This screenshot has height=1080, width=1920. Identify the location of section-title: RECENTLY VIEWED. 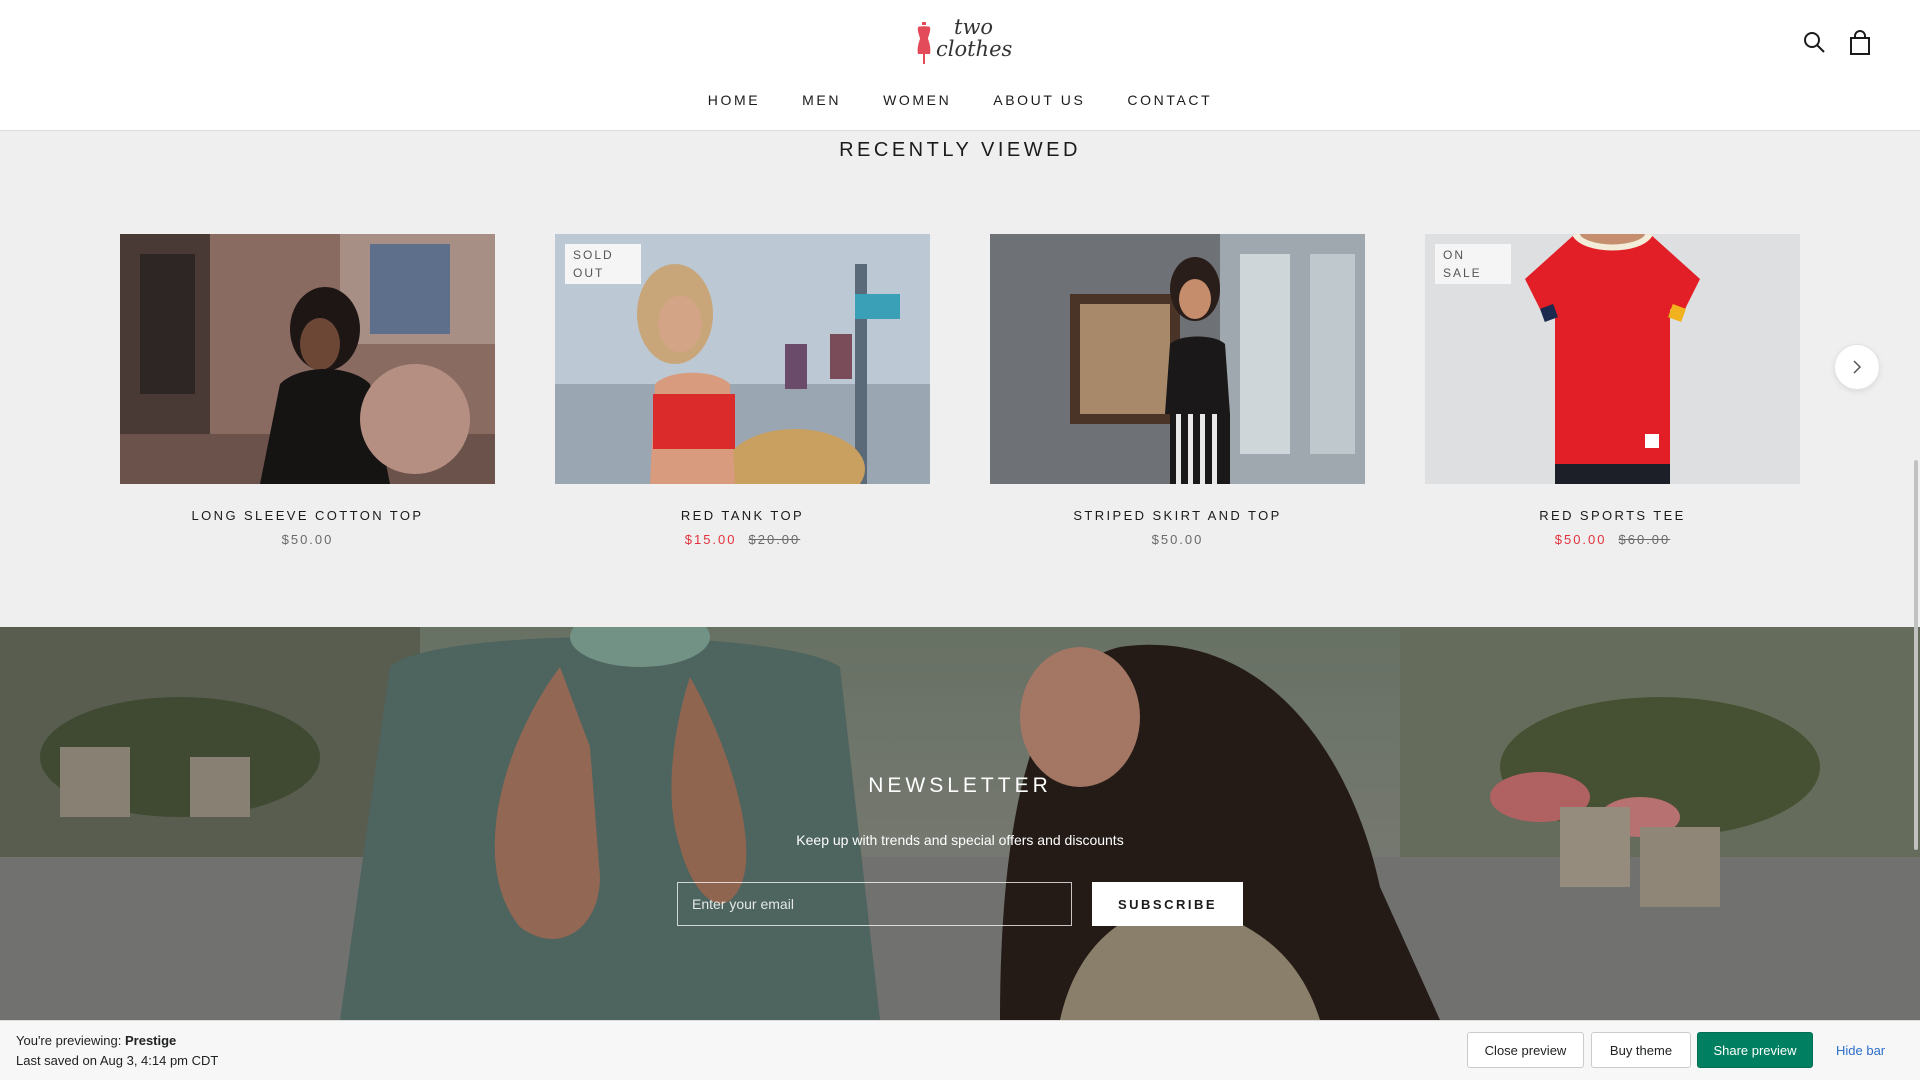
(960, 150).